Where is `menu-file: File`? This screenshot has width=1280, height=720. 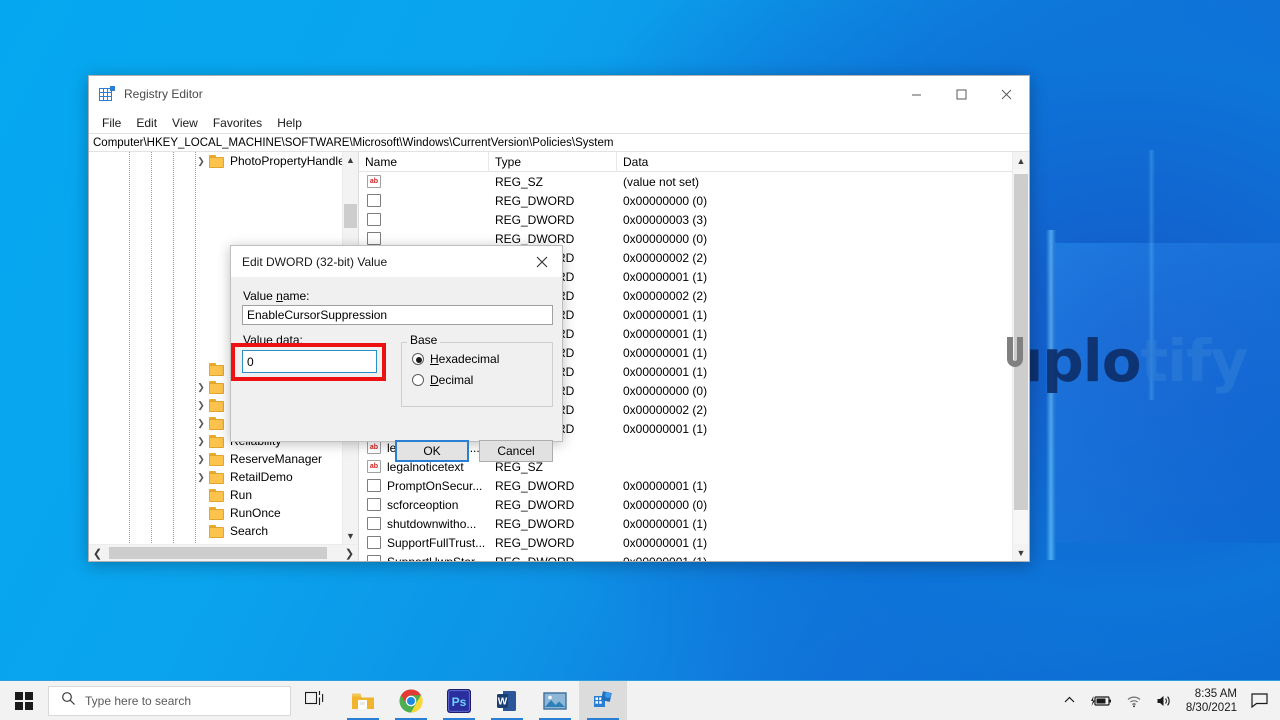 menu-file: File is located at coordinates (111, 123).